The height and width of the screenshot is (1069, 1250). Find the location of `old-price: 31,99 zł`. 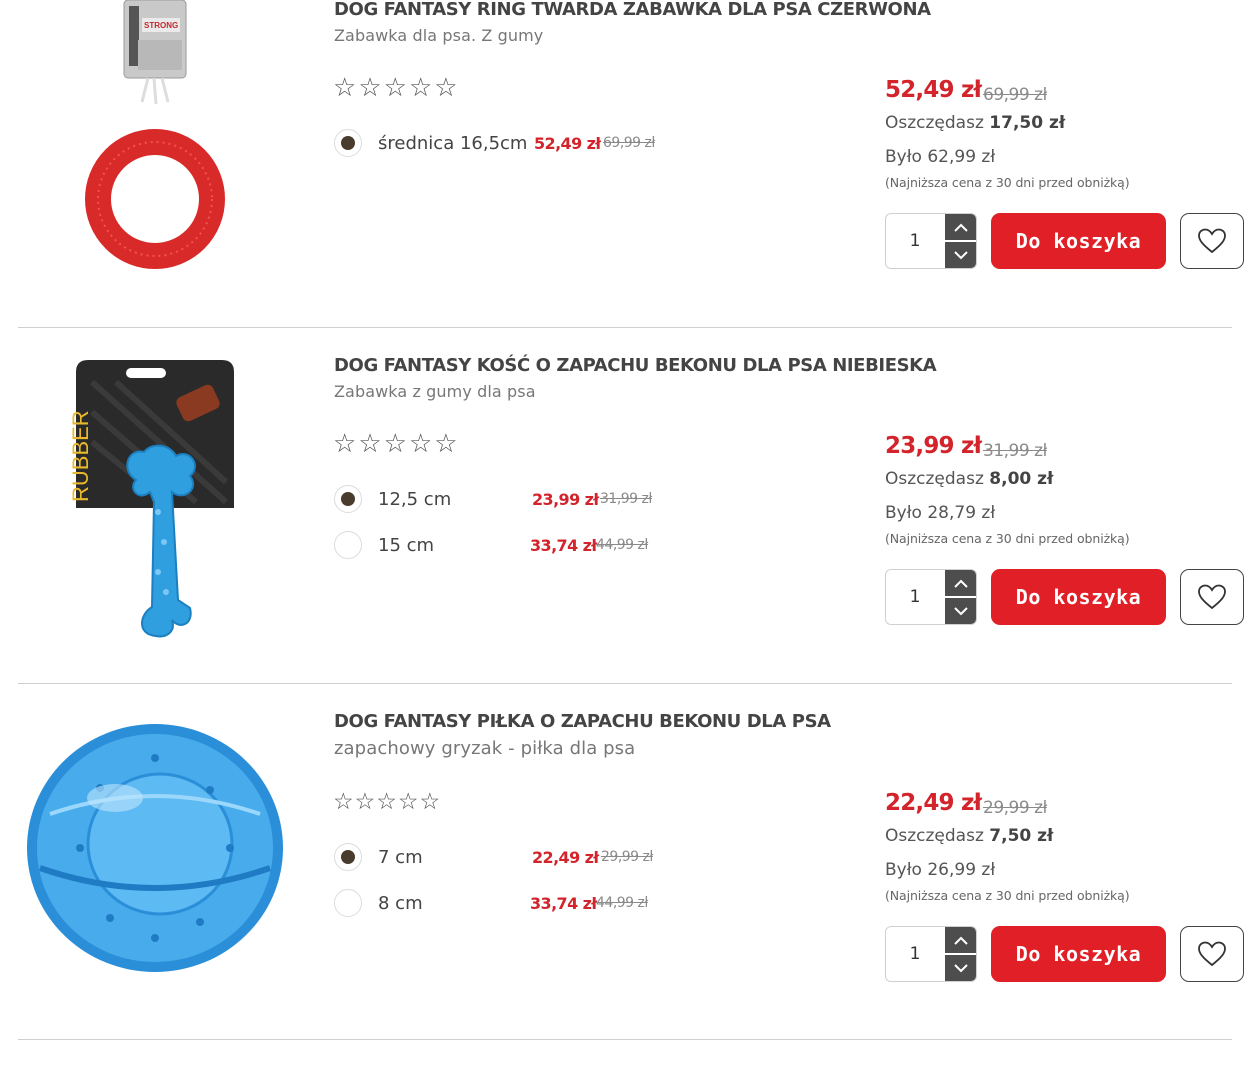

old-price: 31,99 zł is located at coordinates (1015, 451).